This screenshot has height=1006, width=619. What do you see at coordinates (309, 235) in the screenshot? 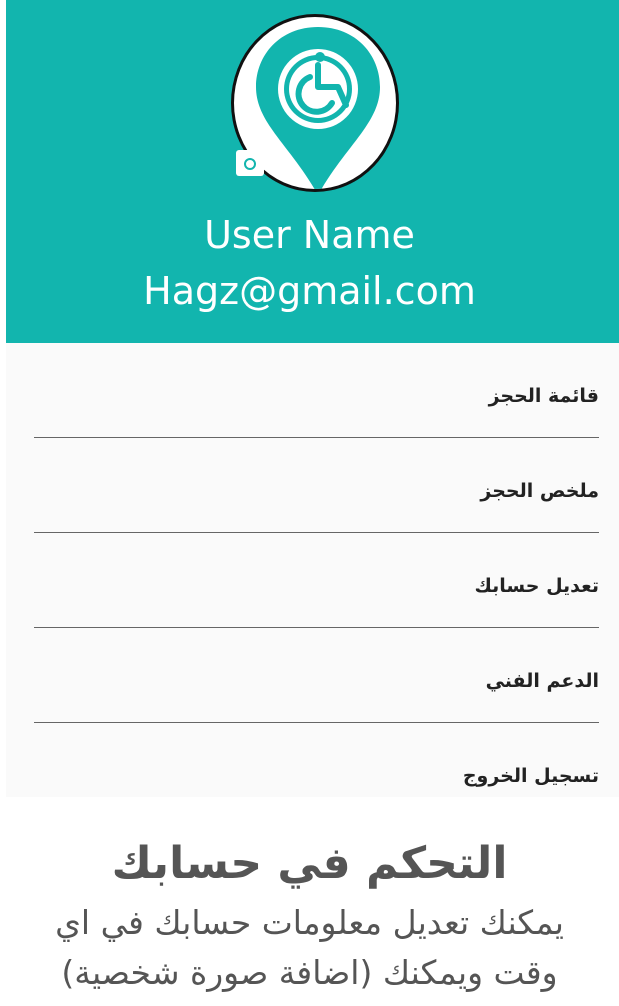
I see `user-name: User Name` at bounding box center [309, 235].